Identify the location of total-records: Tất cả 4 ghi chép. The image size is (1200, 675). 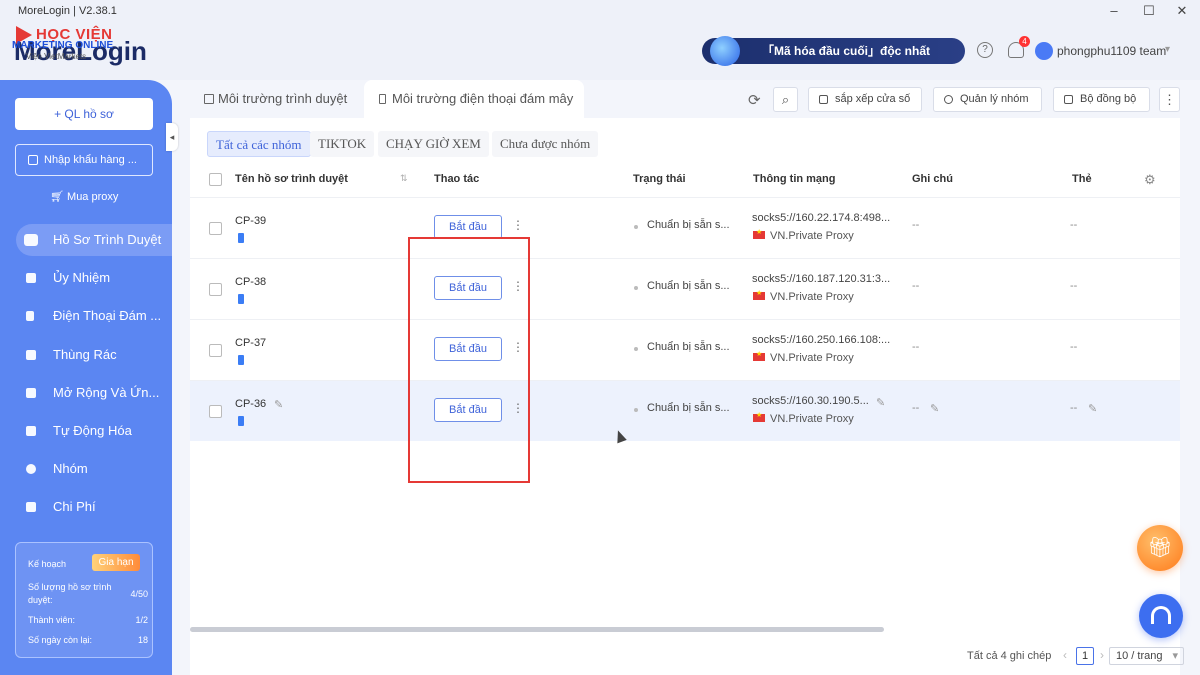
(1009, 656).